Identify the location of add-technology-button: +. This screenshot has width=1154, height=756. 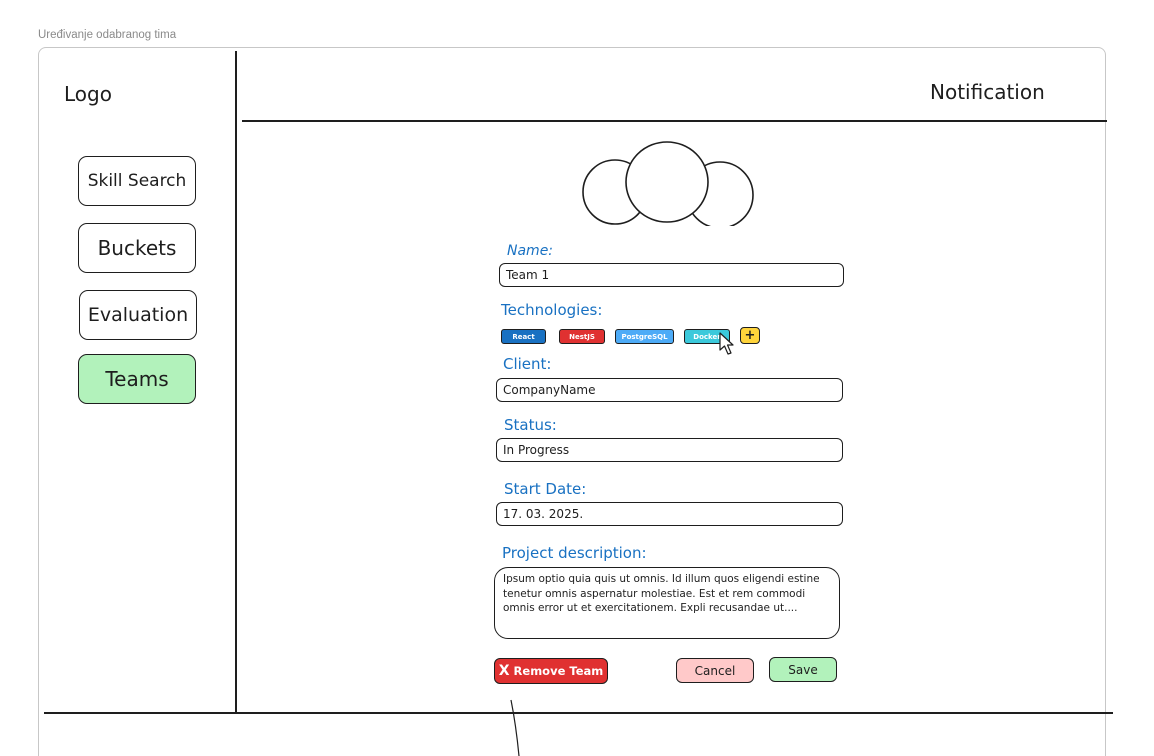
(750, 335).